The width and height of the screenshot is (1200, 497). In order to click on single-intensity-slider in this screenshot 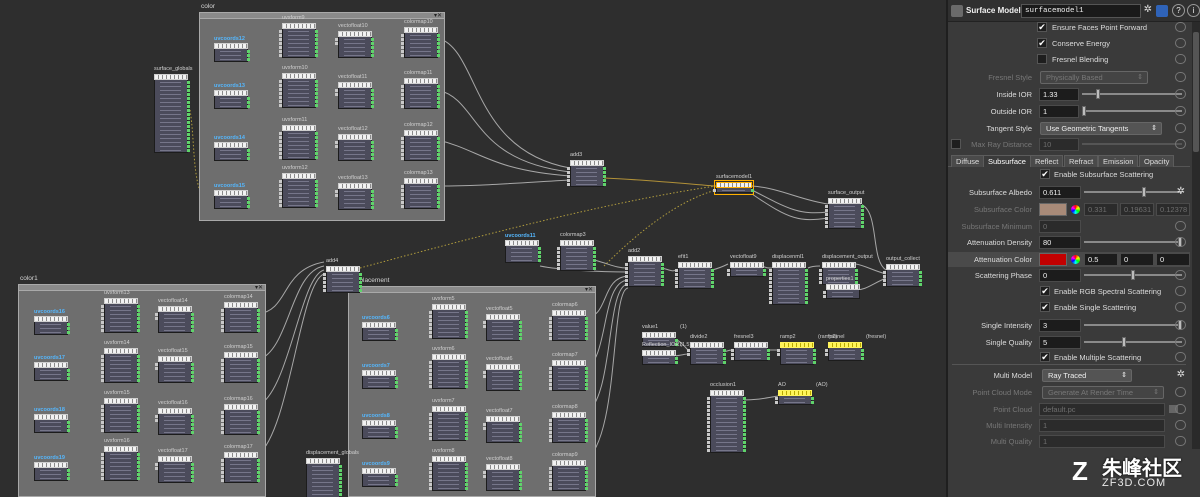, I will do `click(1133, 325)`.